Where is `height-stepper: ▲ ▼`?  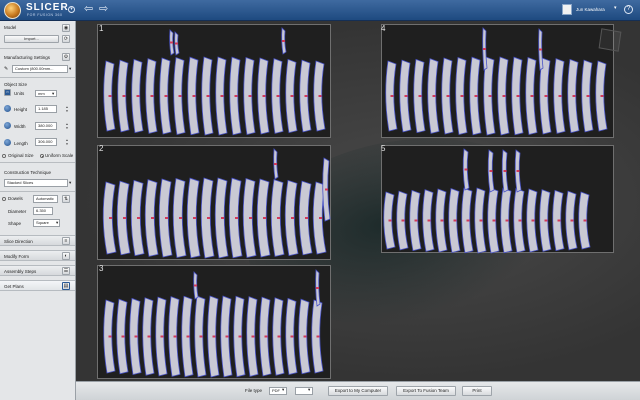 height-stepper: ▲ ▼ is located at coordinates (67, 109).